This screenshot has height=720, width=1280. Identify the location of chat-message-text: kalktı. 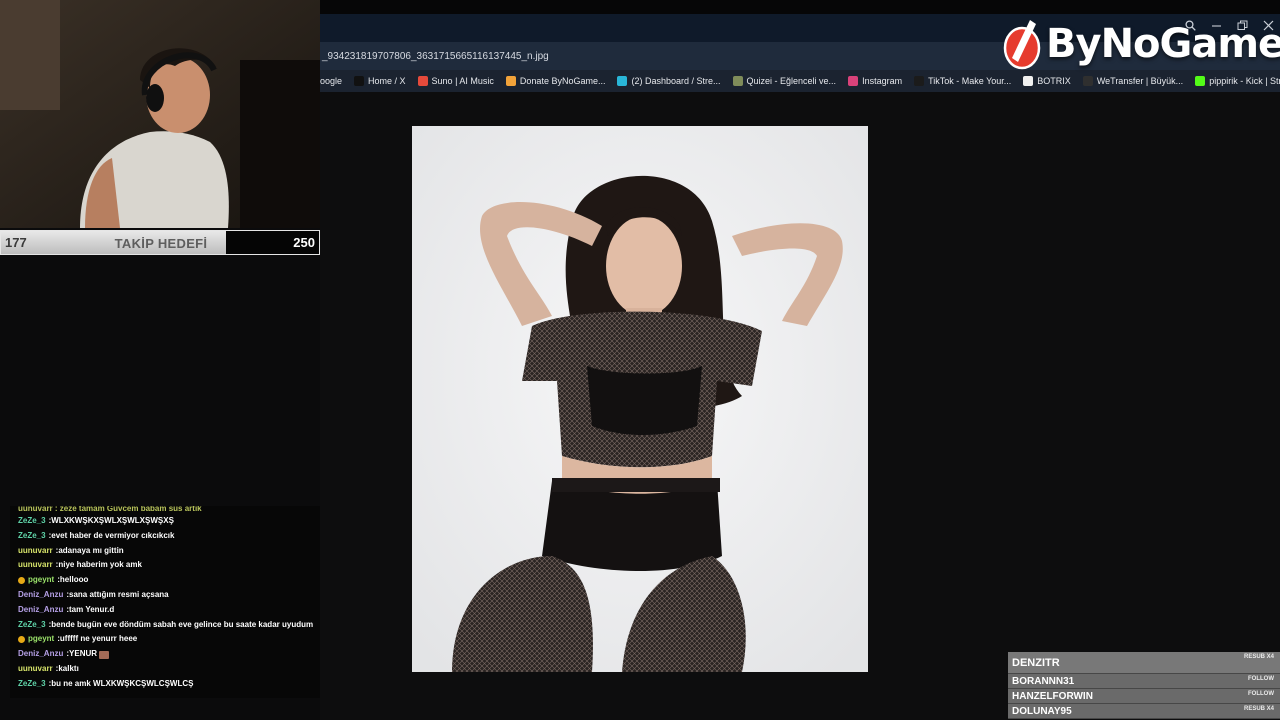
(68, 668).